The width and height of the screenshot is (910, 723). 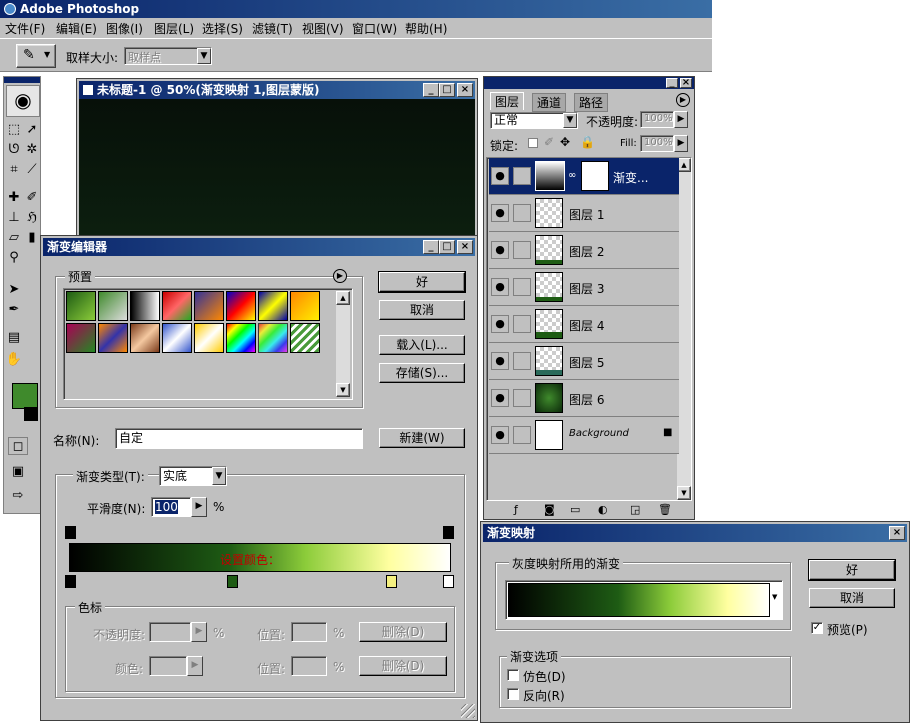 I want to click on layer-row: ● 图层 4, so click(x=584, y=324).